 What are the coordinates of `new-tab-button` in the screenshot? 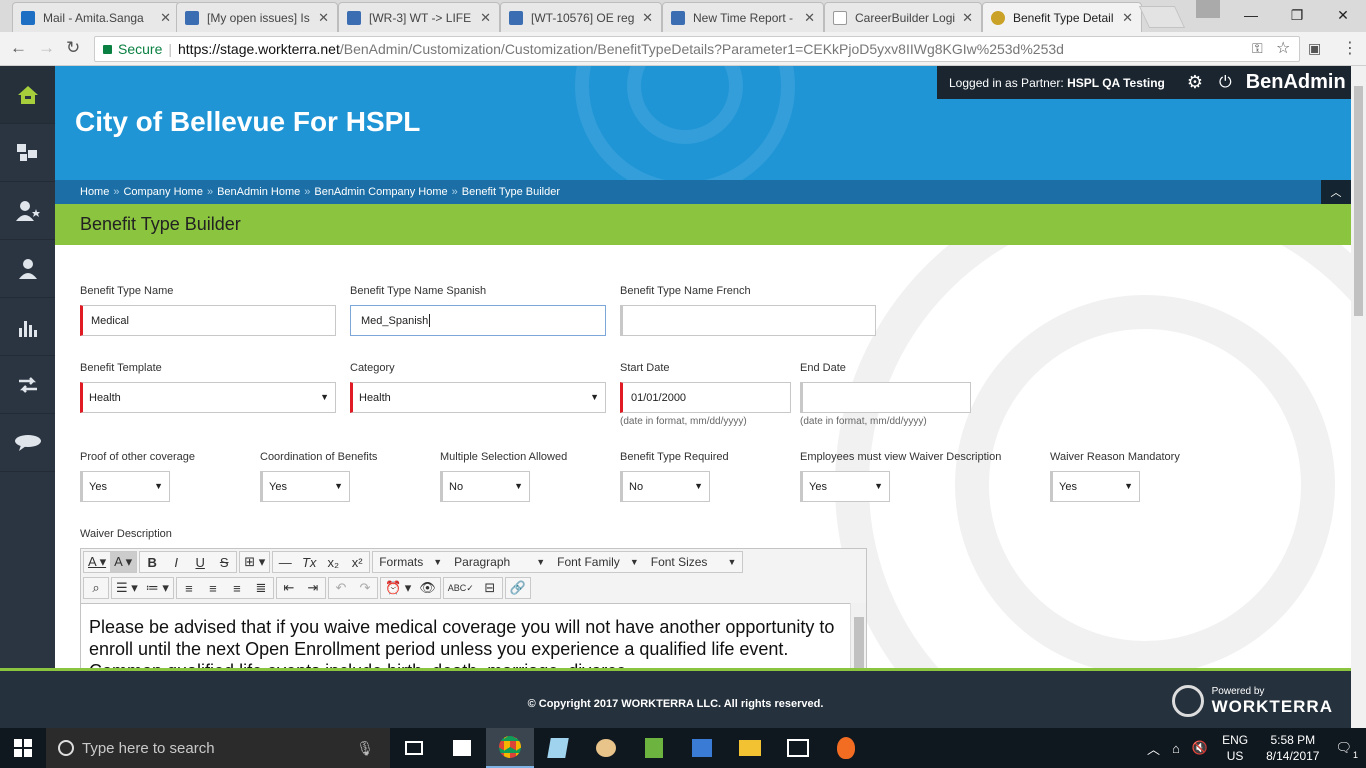 It's located at (1162, 17).